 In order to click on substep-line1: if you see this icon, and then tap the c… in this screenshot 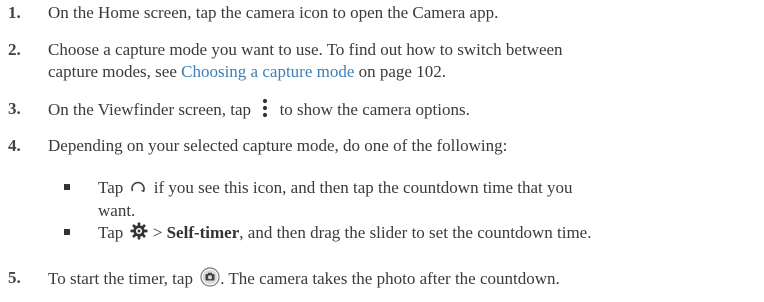, I will do `click(363, 187)`.